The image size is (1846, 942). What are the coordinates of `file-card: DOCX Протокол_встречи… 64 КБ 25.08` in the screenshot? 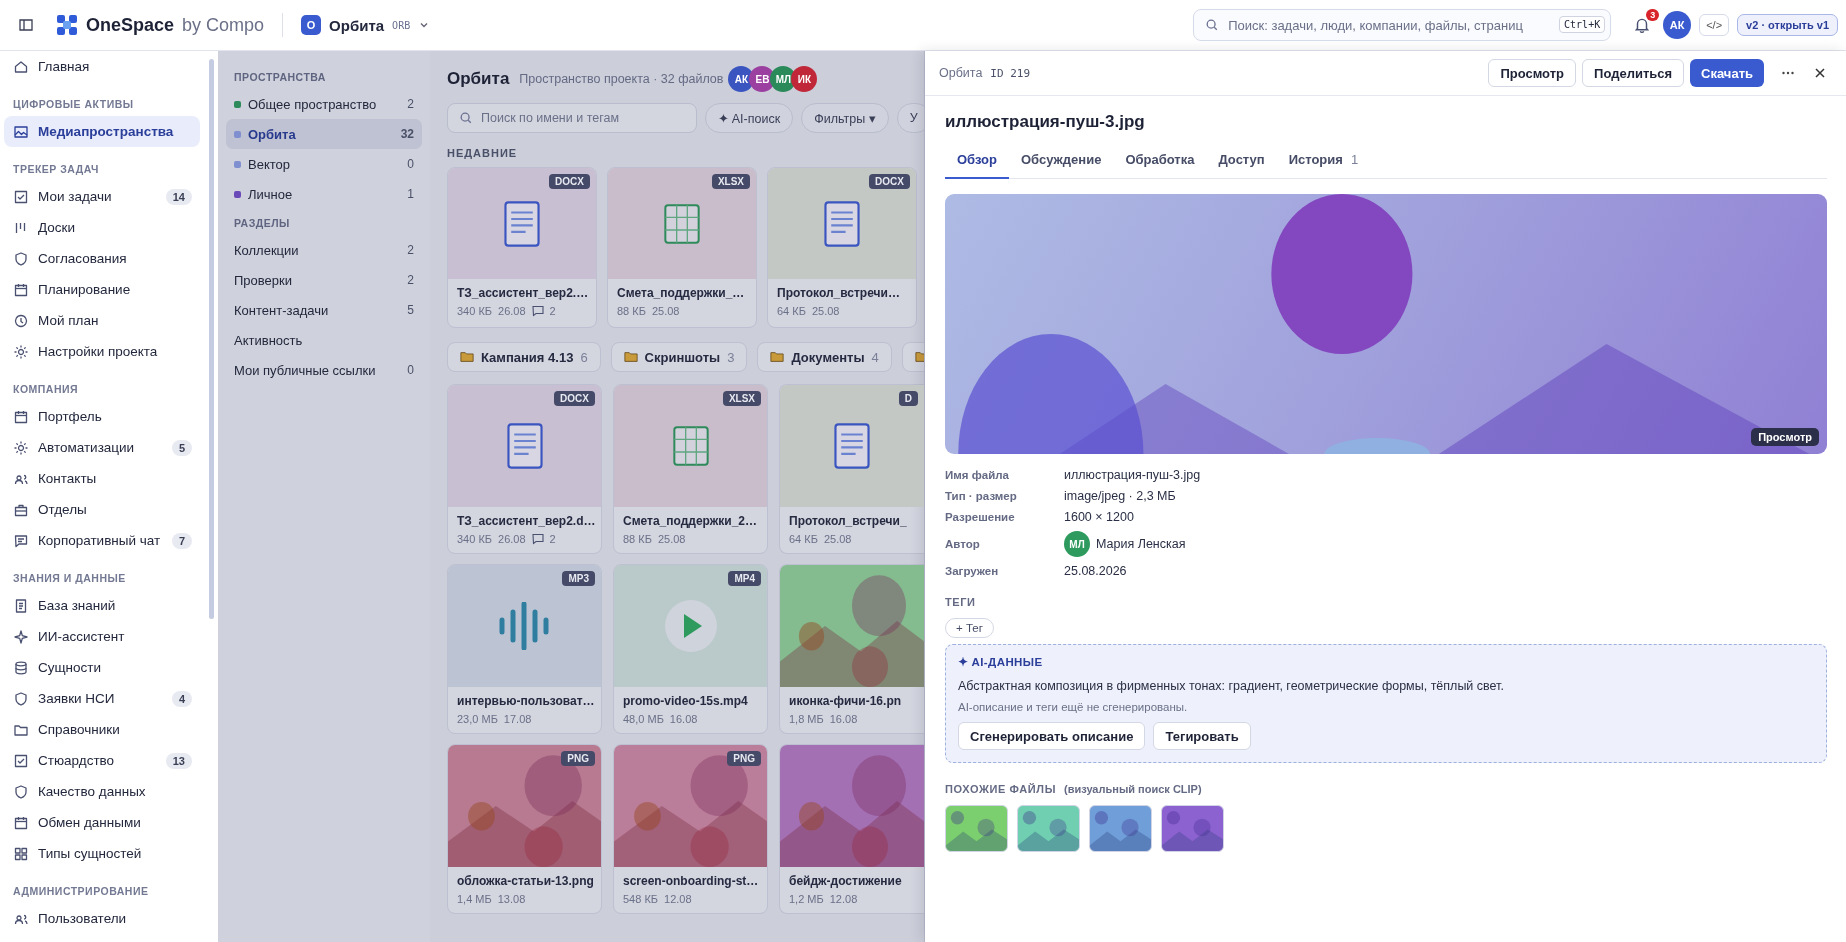 It's located at (842, 247).